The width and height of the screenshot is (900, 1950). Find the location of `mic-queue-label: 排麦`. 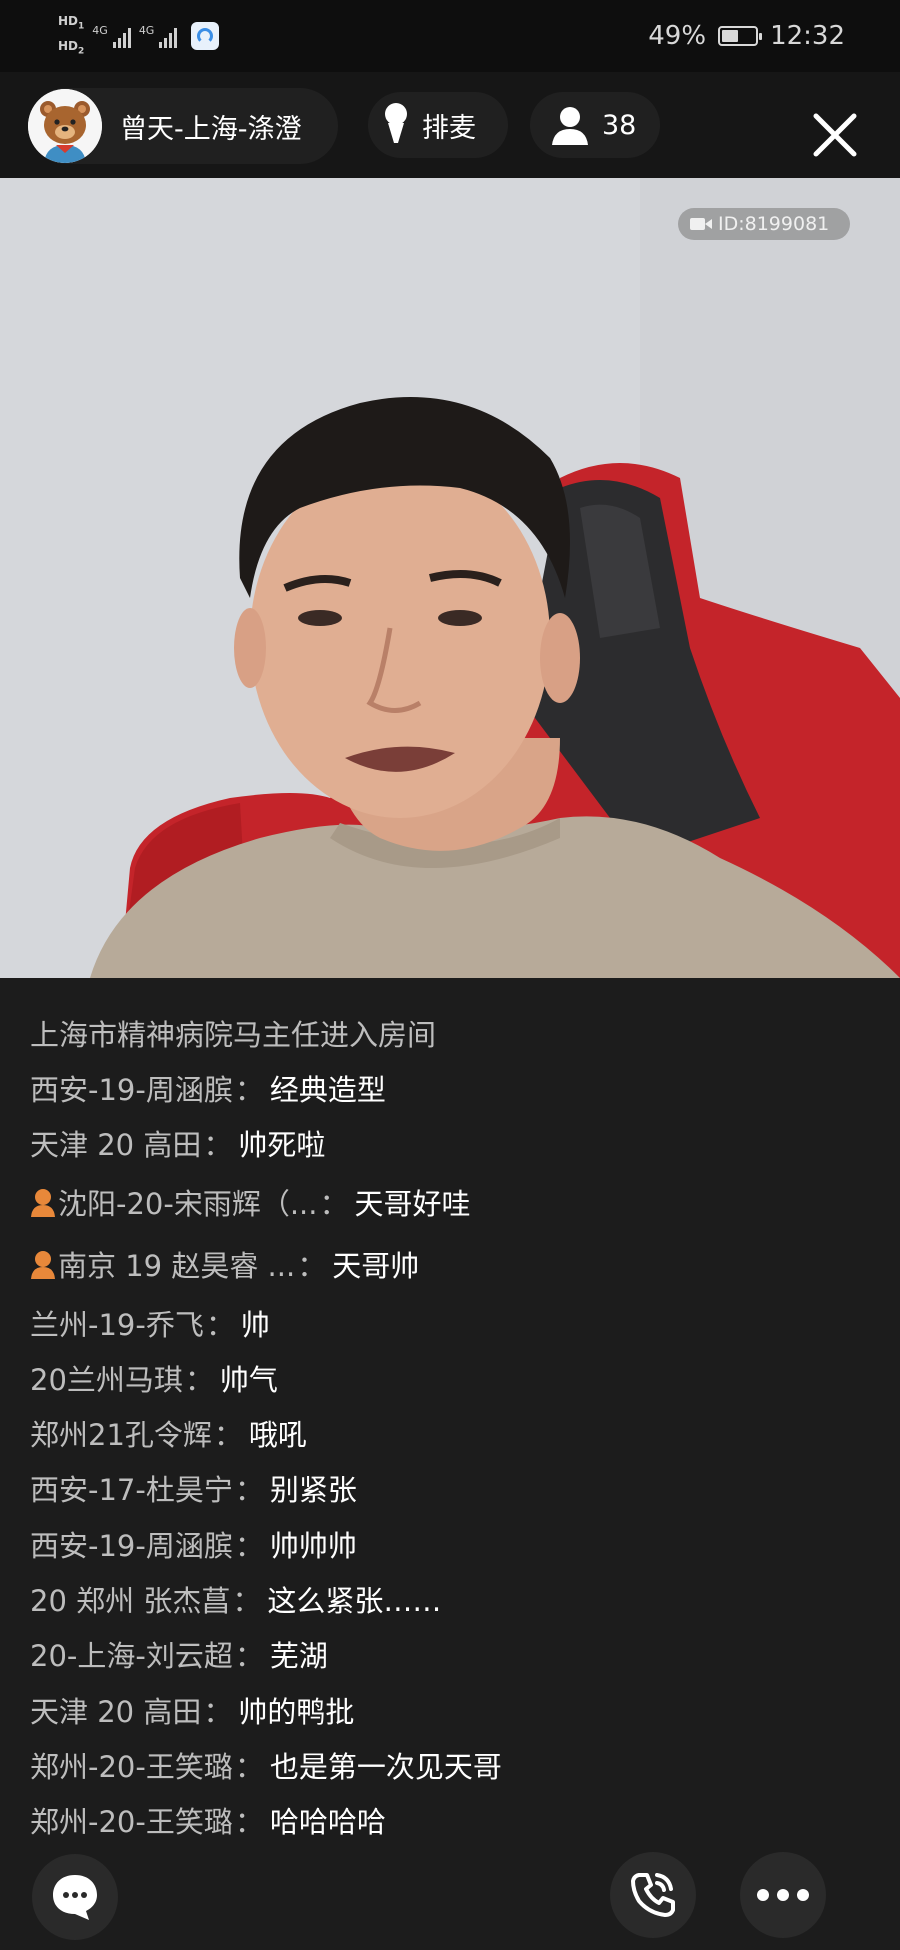

mic-queue-label: 排麦 is located at coordinates (449, 128).